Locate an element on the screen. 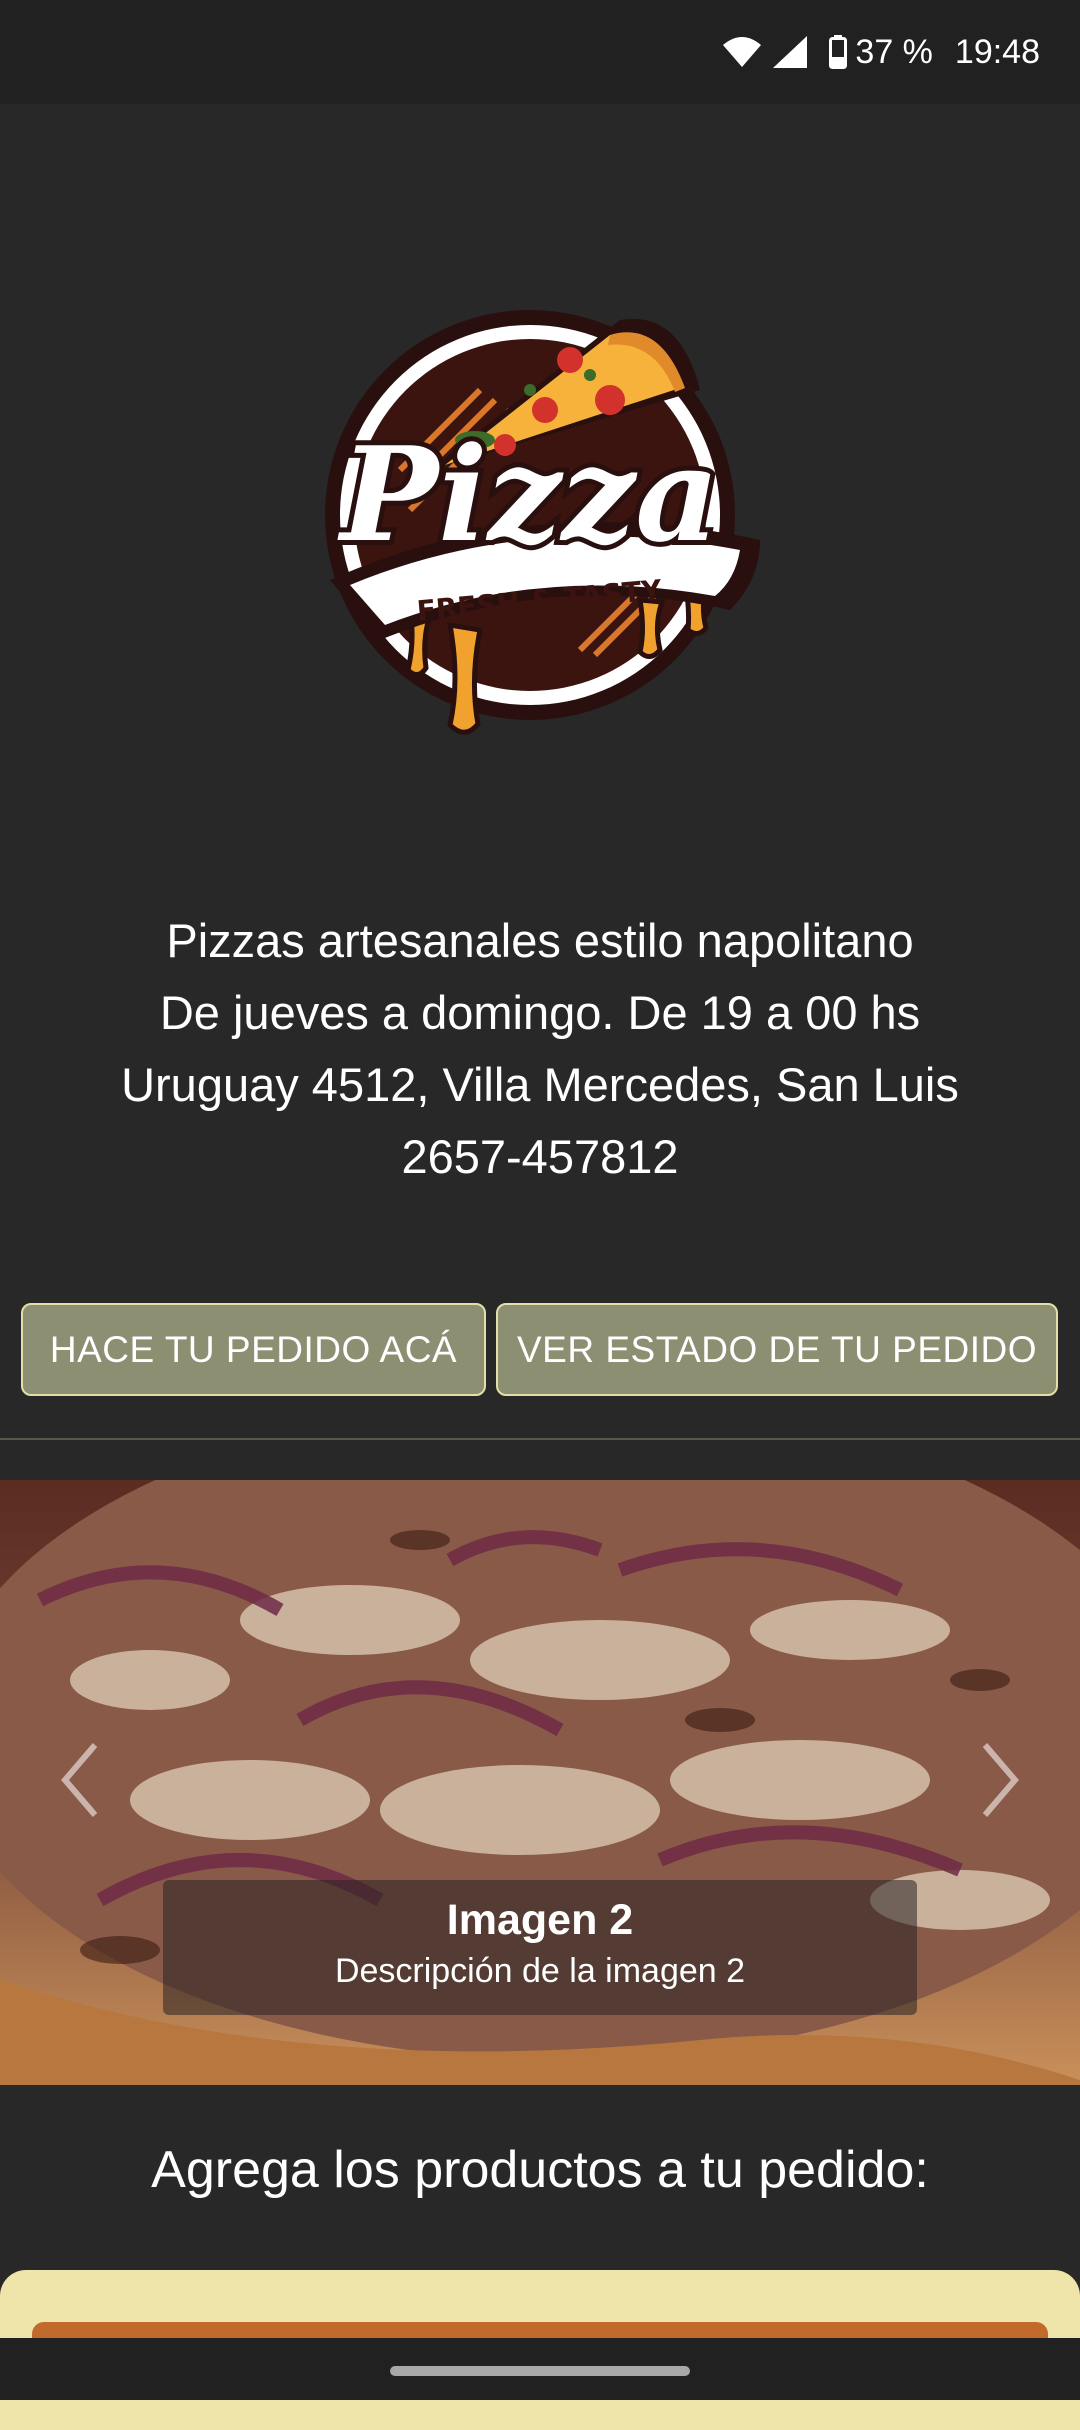 This screenshot has height=2430, width=1080. info-hours: De jueves a domingo. De 19 a 00 hs is located at coordinates (540, 1012).